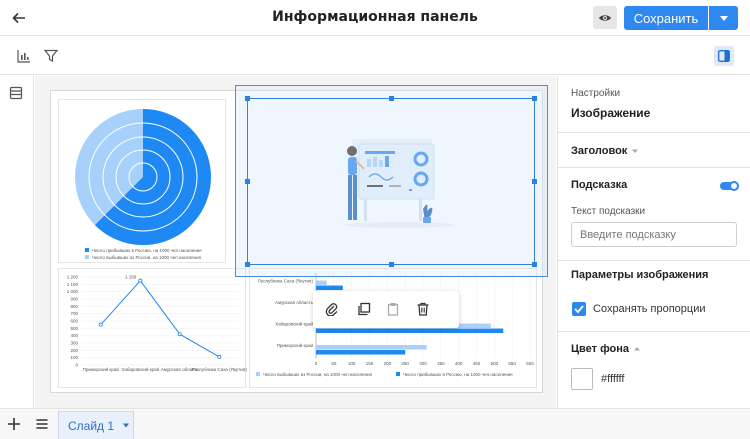 Image resolution: width=750 pixels, height=439 pixels. Describe the element at coordinates (611, 113) in the screenshot. I see `settings-type-title: Изображение` at that location.